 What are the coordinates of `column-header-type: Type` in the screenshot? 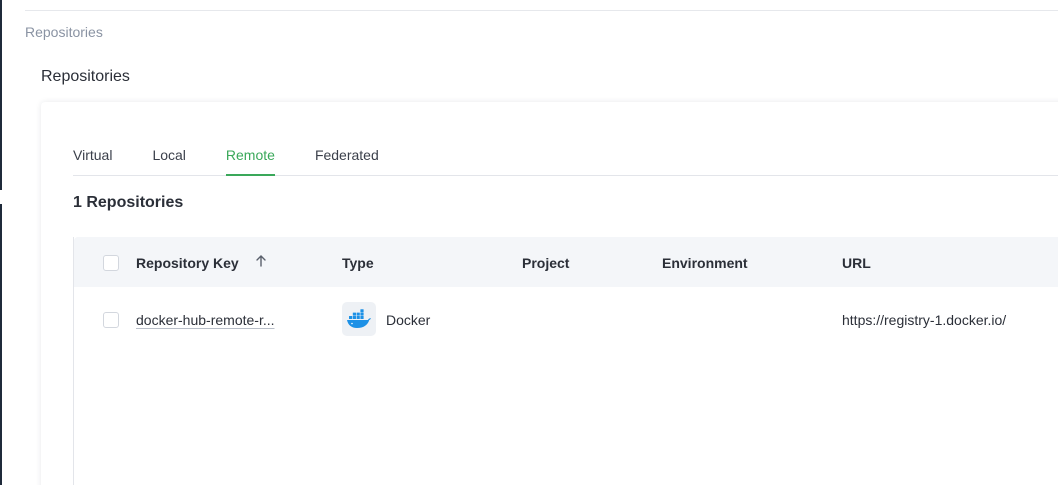 It's located at (358, 263).